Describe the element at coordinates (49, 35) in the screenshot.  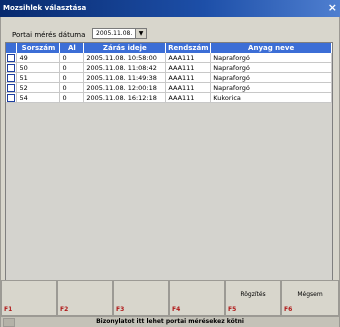
I see `date-label: Portai mérés dátuma` at that location.